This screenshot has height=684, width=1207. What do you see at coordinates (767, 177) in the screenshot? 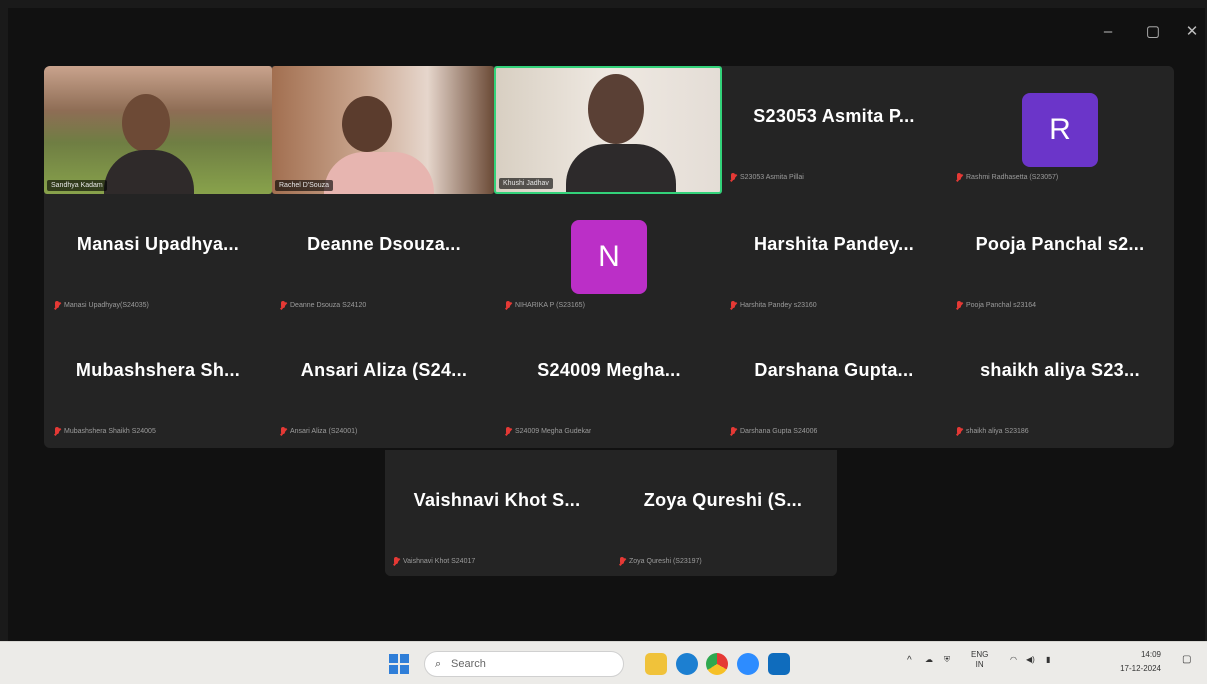
I see `participant-subtitle: S23053 Asmita Pillai` at bounding box center [767, 177].